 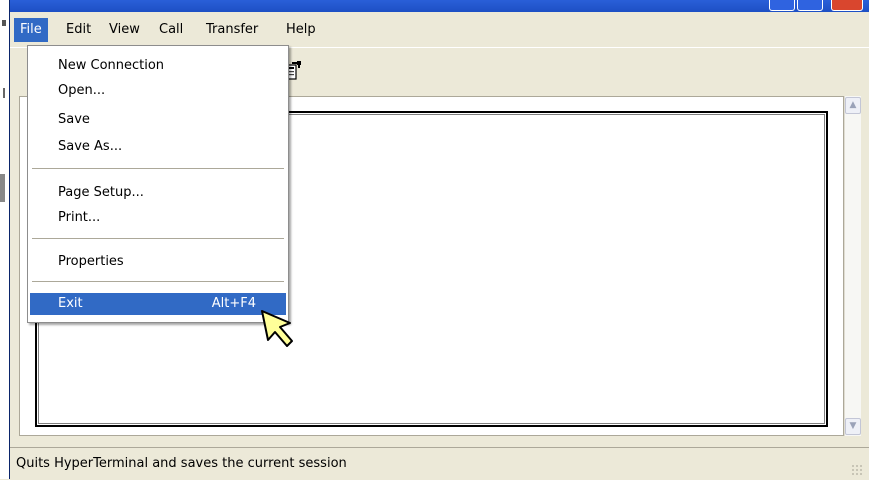 I want to click on menu-item-new-connection: New Connection, so click(x=158, y=66).